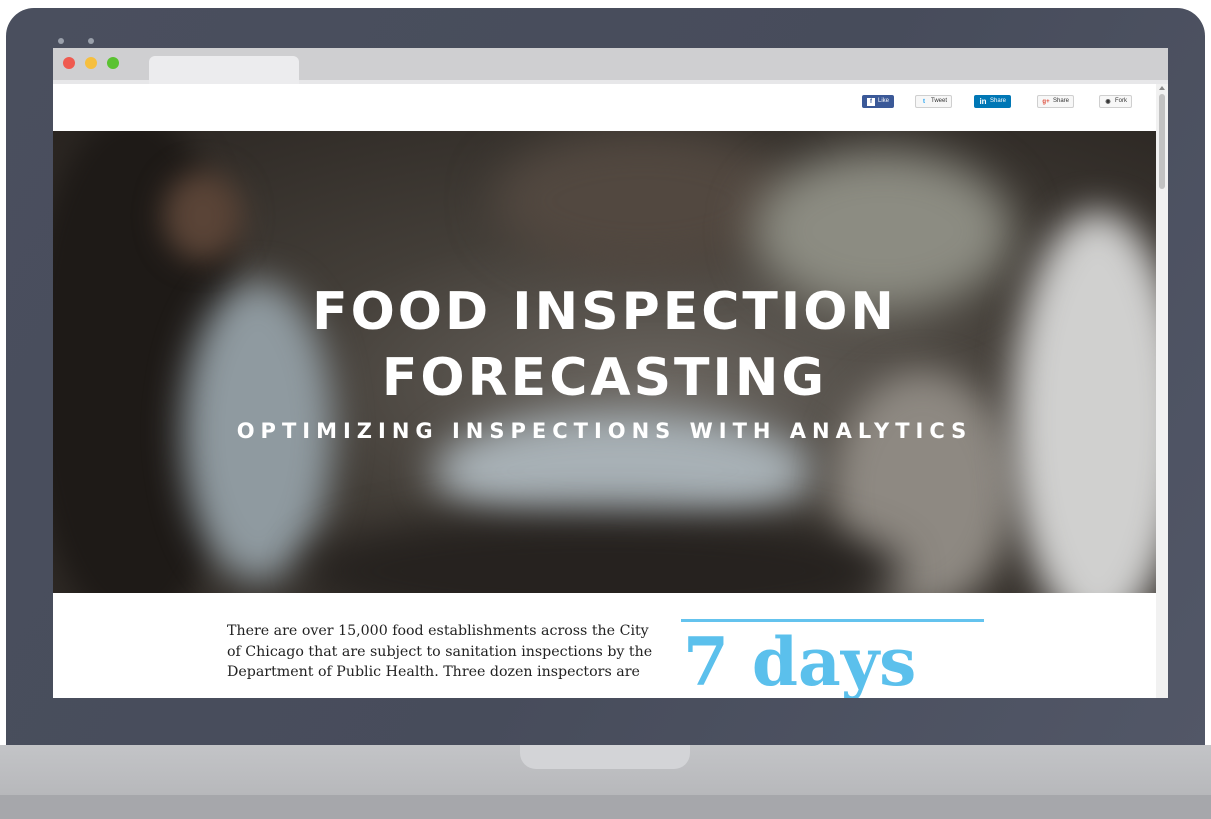 This screenshot has width=1211, height=819. What do you see at coordinates (603, 552) in the screenshot?
I see `hero-photo-floor` at bounding box center [603, 552].